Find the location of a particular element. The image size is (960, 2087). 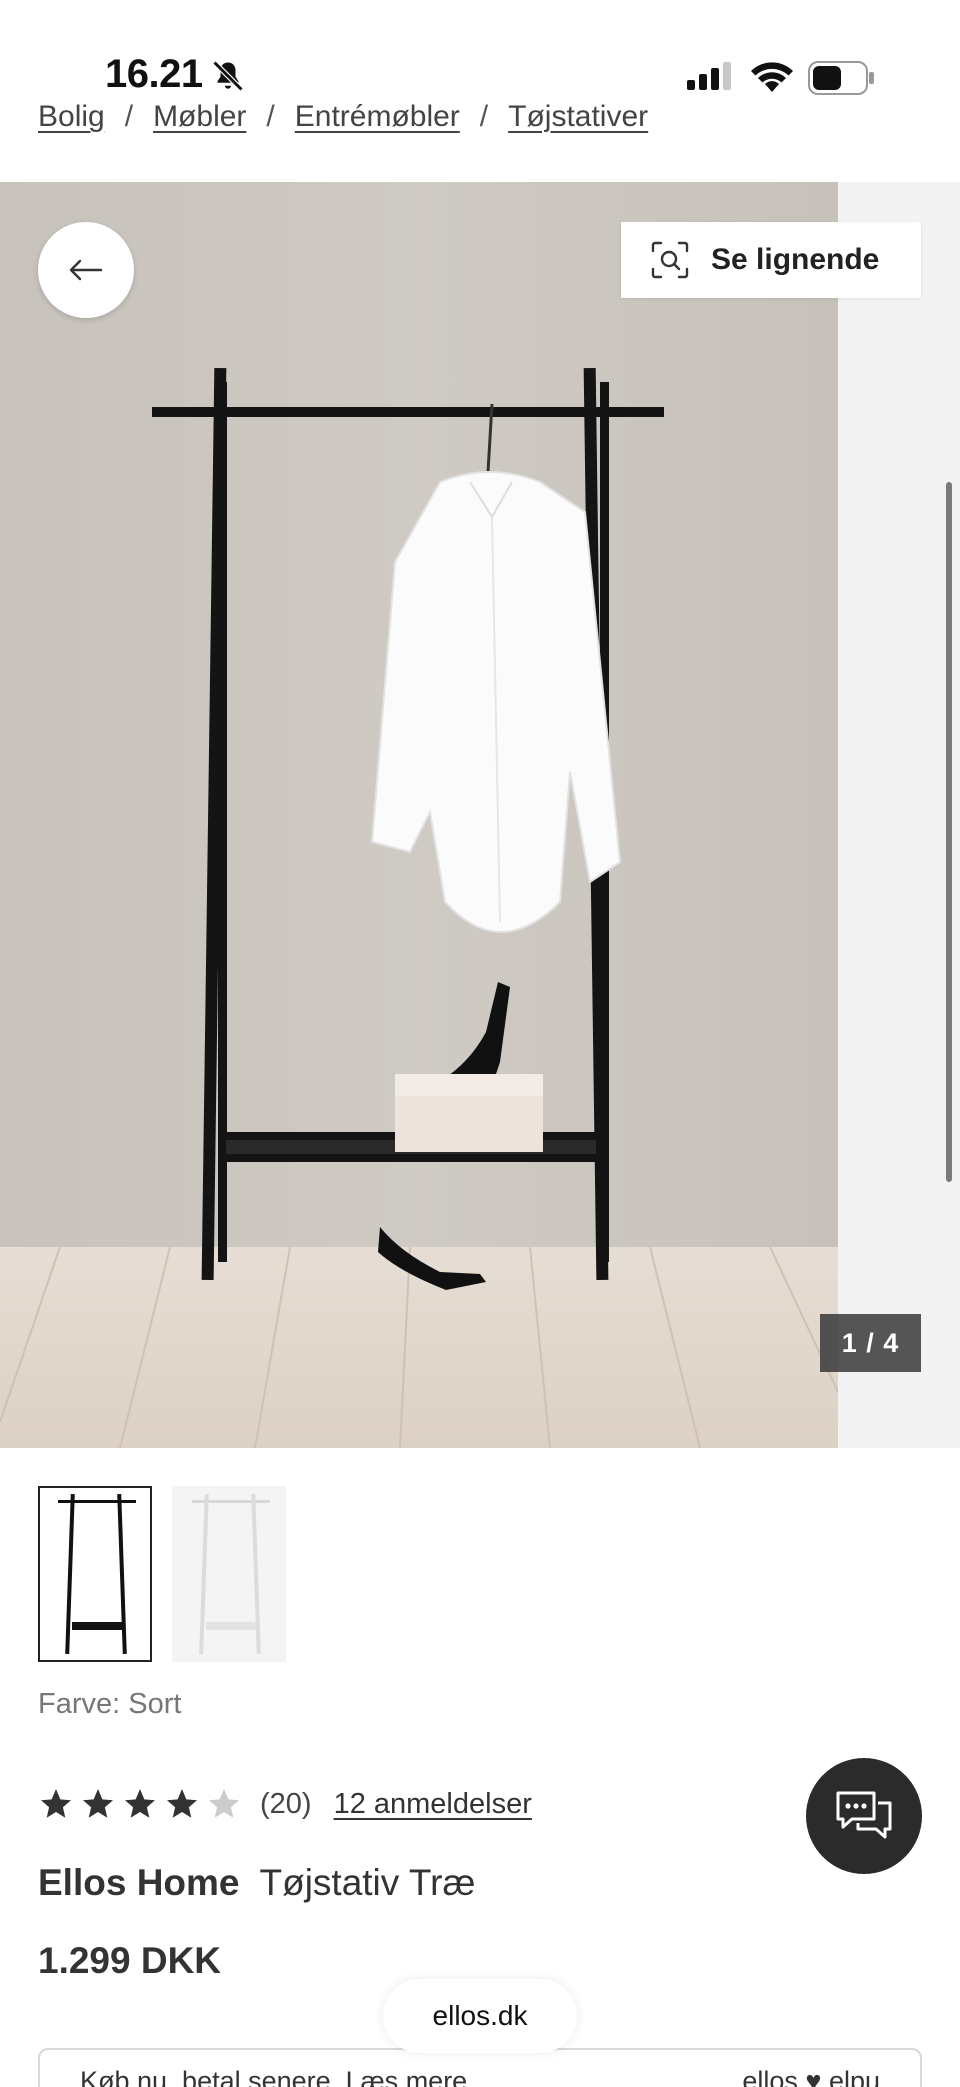

star-rating is located at coordinates (140, 1804).